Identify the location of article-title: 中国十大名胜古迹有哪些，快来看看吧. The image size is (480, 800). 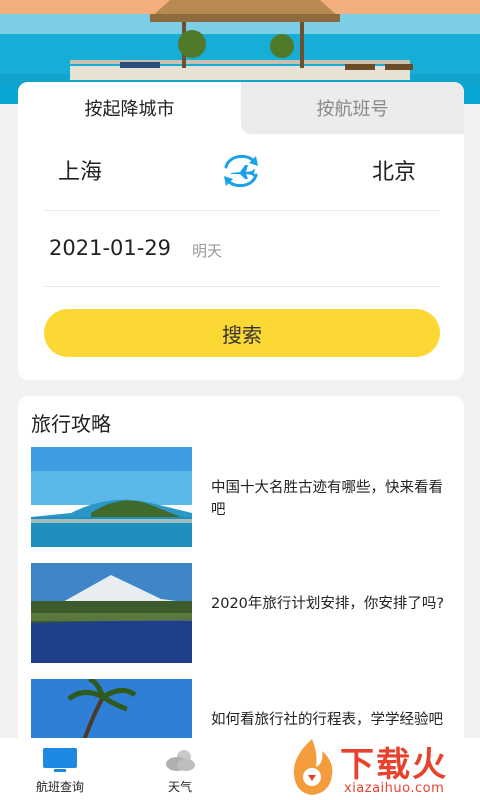
(327, 499).